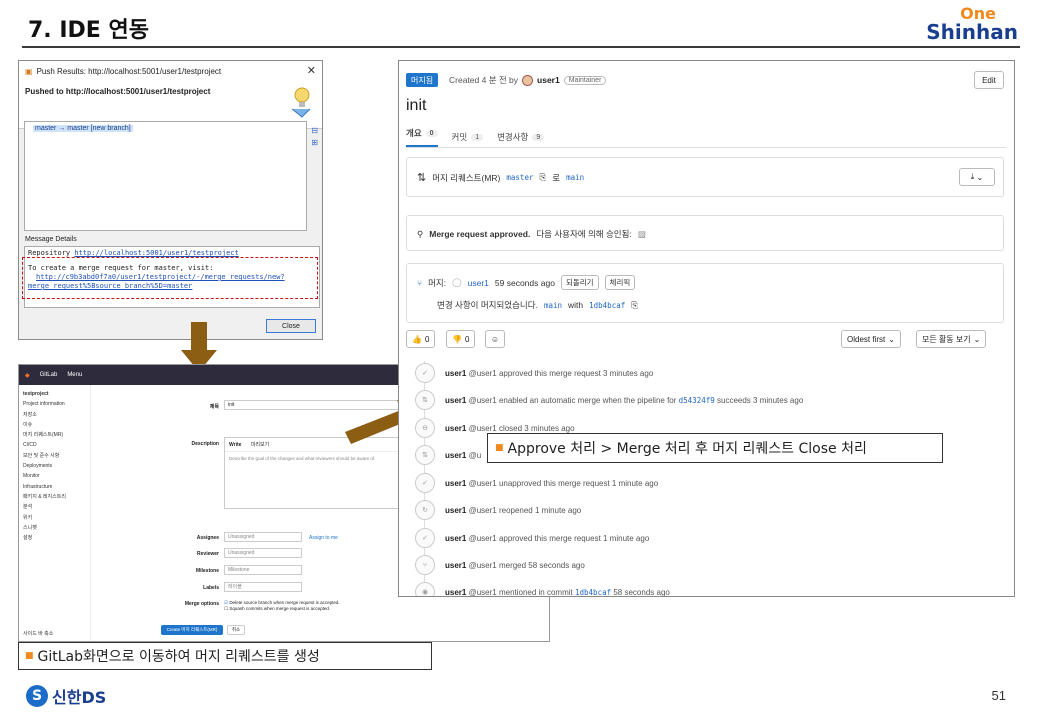  I want to click on activity-text: @user1 reopened 1 minute ago, so click(525, 510).